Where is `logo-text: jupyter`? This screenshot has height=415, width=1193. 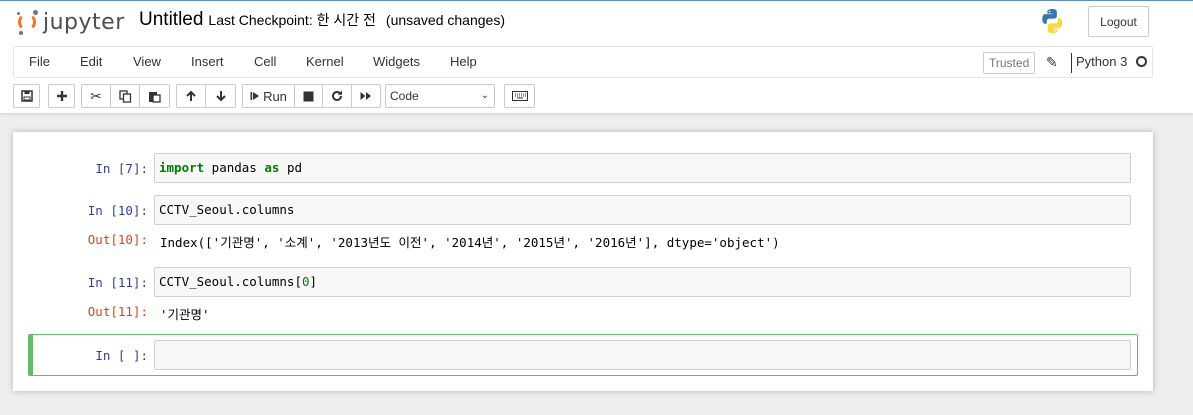 logo-text: jupyter is located at coordinates (84, 22).